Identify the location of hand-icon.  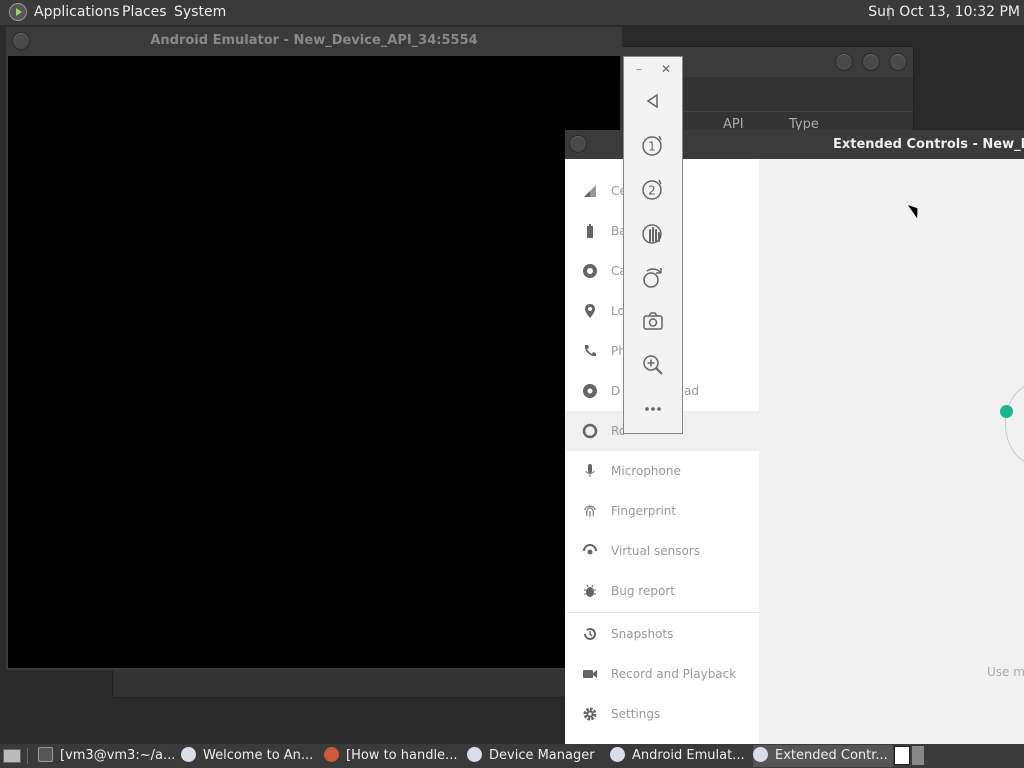
(652, 234).